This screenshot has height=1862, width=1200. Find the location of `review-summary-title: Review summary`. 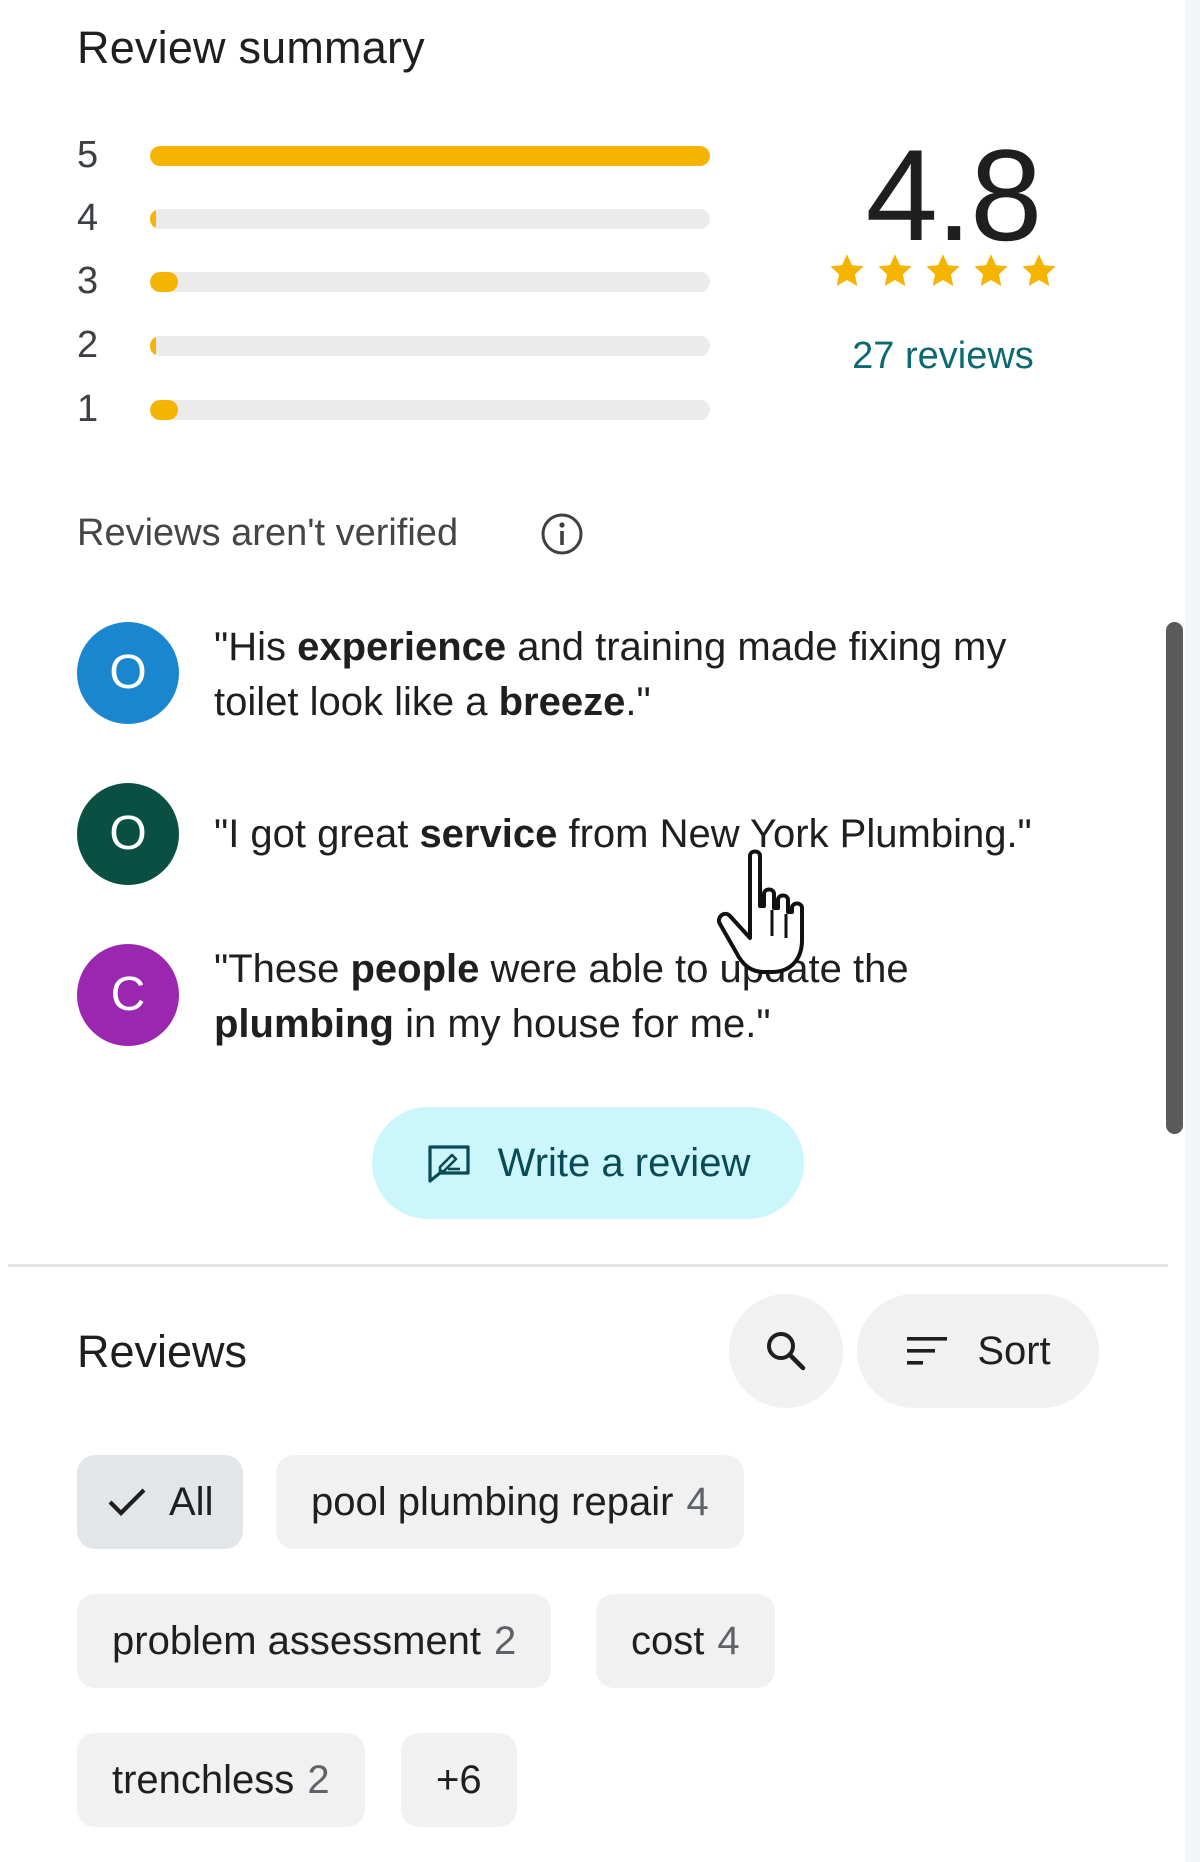

review-summary-title: Review summary is located at coordinates (251, 47).